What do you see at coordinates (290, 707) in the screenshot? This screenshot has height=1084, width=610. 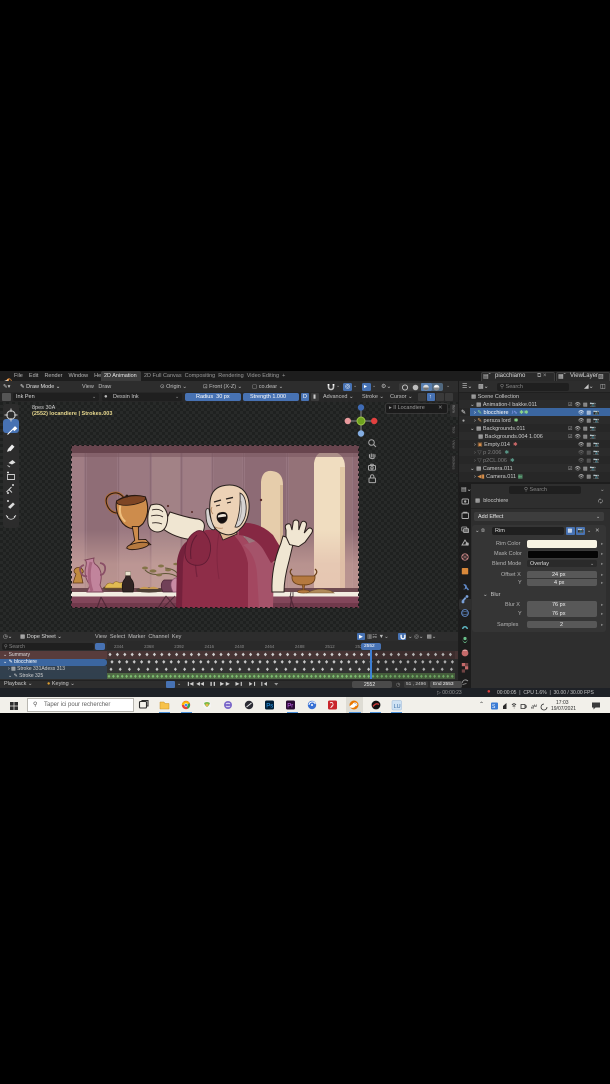 I see `svg-text: Pr` at bounding box center [290, 707].